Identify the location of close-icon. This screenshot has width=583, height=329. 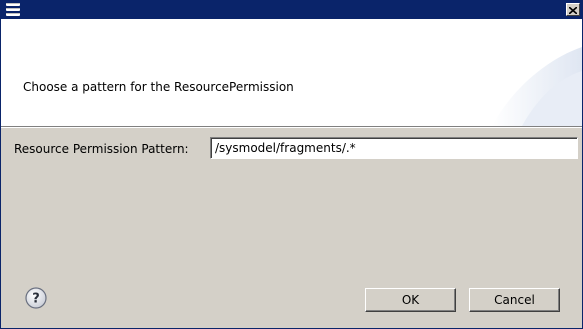
(573, 10).